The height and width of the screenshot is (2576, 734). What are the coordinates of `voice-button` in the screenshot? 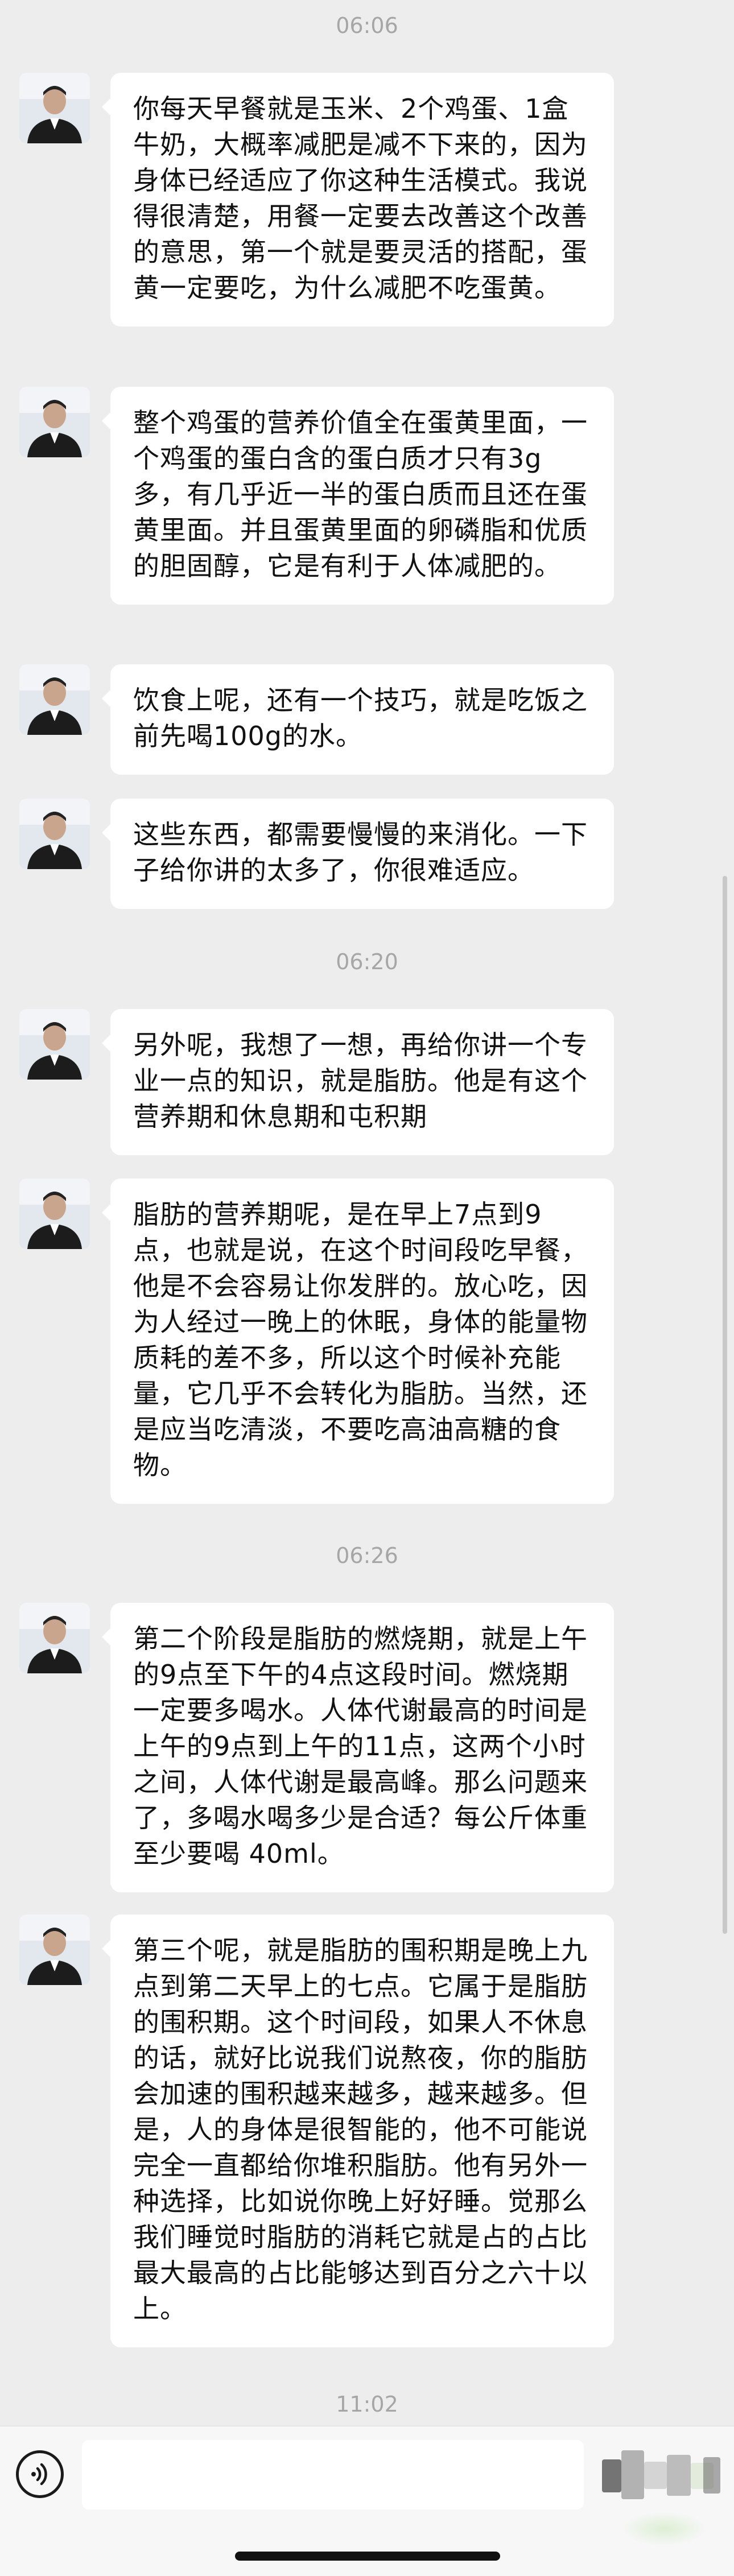 It's located at (40, 2474).